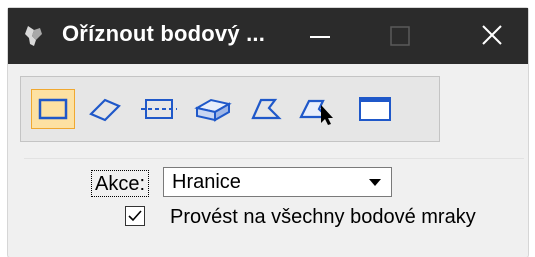 The width and height of the screenshot is (535, 257). What do you see at coordinates (120, 183) in the screenshot?
I see `action-label: Akce:` at bounding box center [120, 183].